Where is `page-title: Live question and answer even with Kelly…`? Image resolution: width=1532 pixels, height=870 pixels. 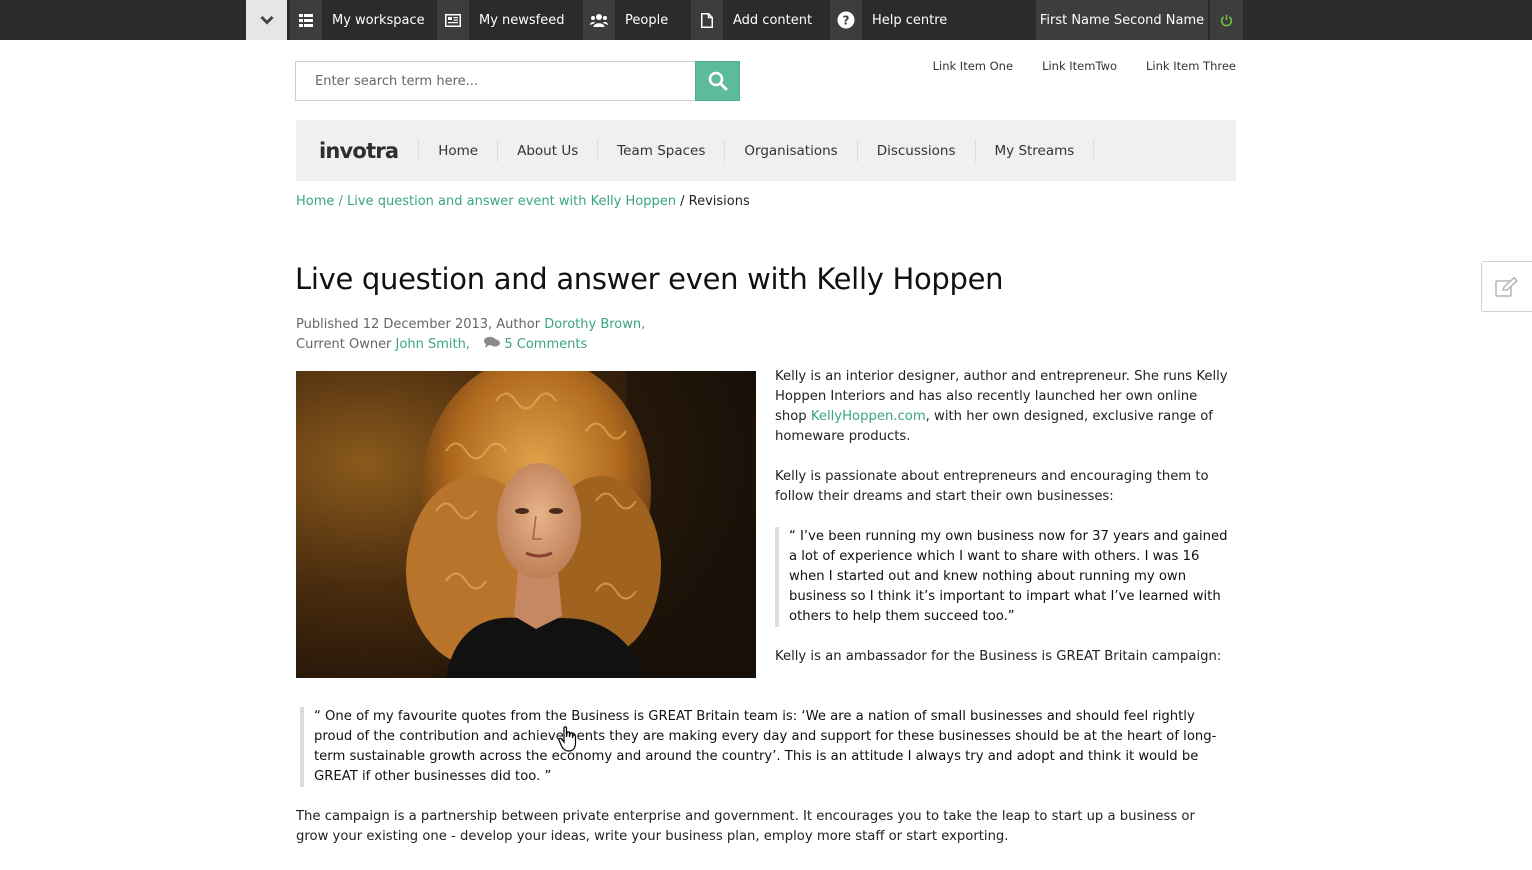
page-title: Live question and answer even with Kelly… is located at coordinates (649, 279).